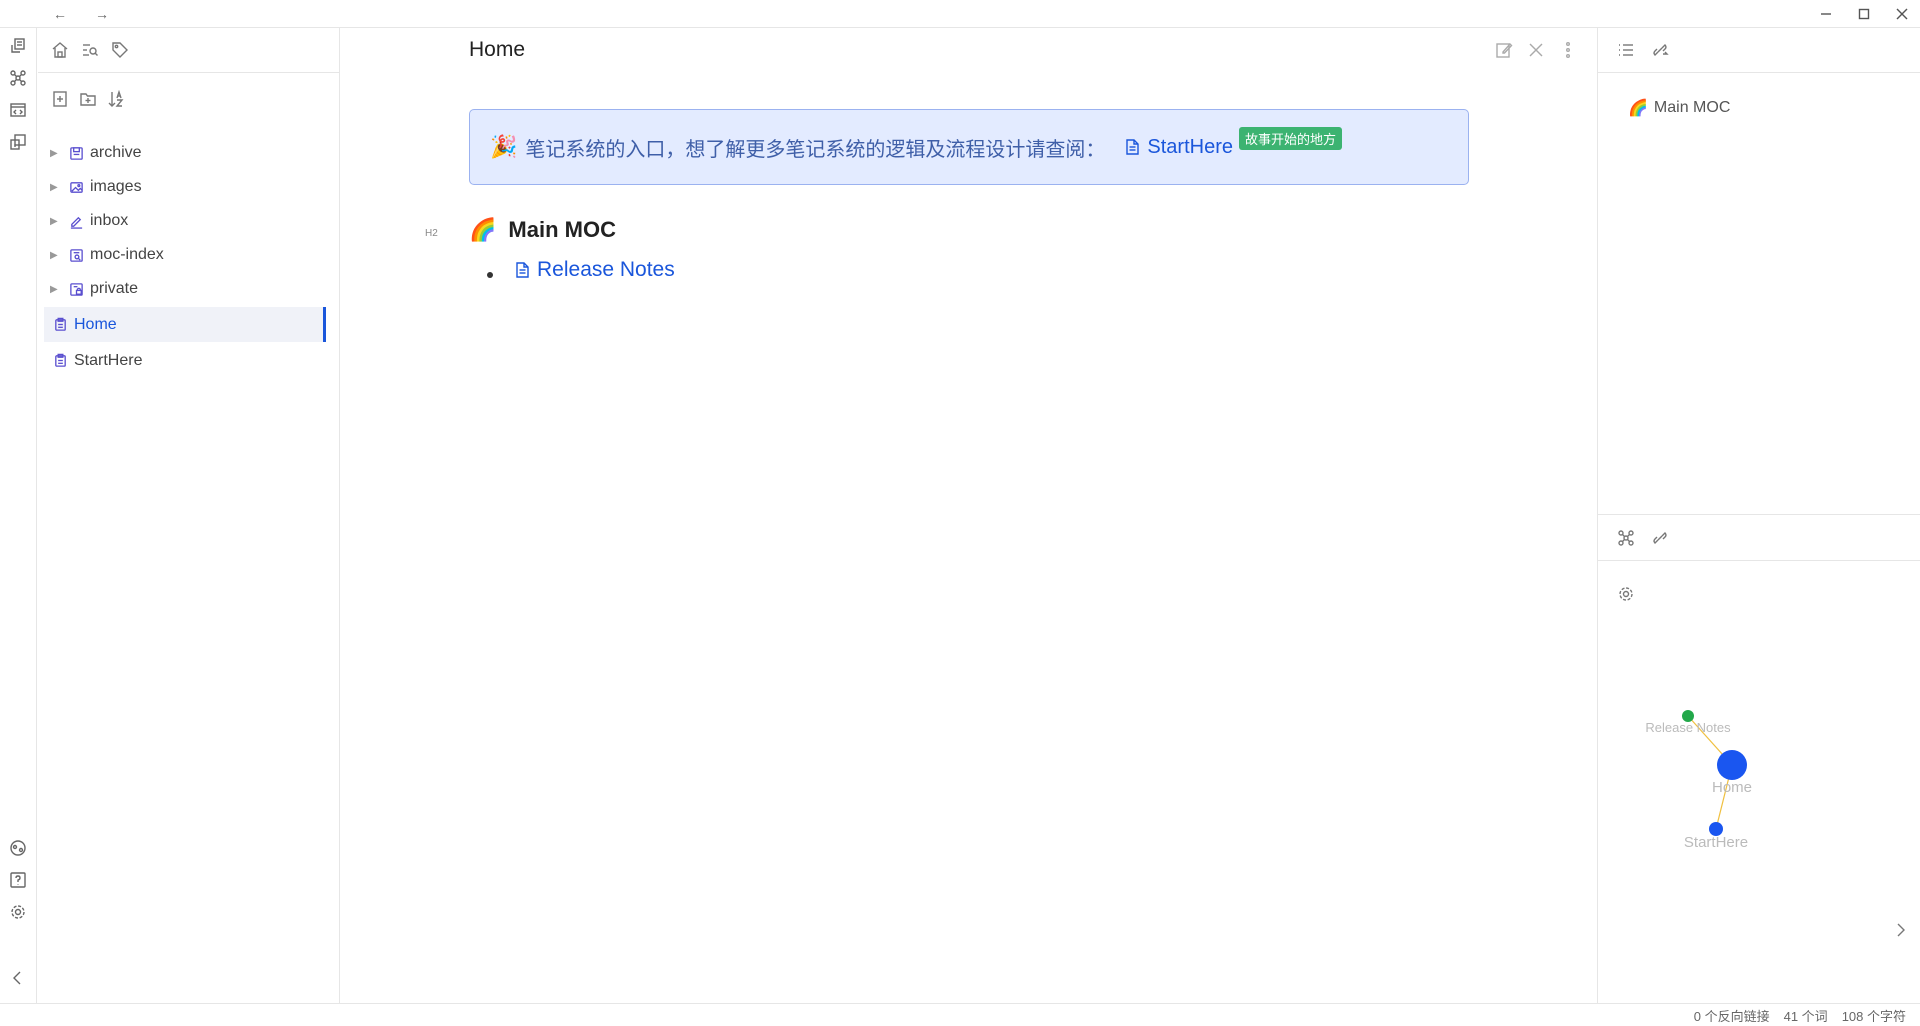  Describe the element at coordinates (18, 46) in the screenshot. I see `open-quick-switcher-icon` at that location.